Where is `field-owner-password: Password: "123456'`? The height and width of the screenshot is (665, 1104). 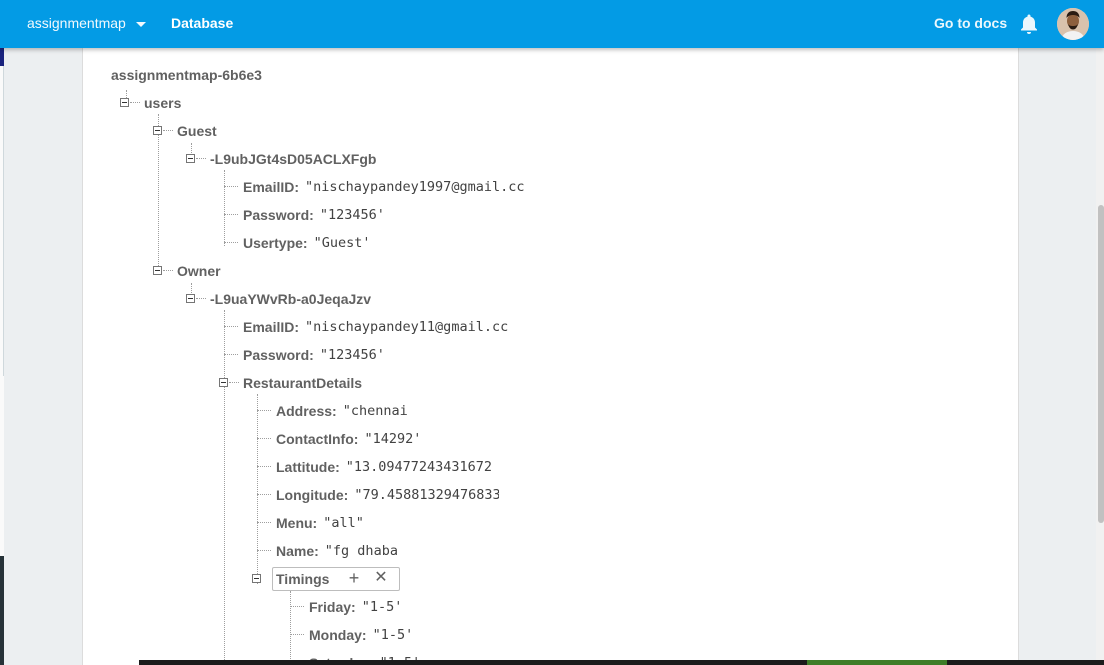
field-owner-password: Password: "123456' is located at coordinates (314, 355).